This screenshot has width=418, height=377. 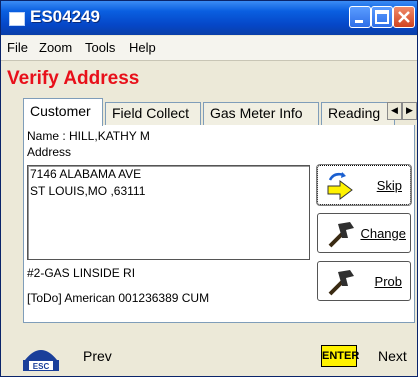 I want to click on prob-label: Prob, so click(x=388, y=281).